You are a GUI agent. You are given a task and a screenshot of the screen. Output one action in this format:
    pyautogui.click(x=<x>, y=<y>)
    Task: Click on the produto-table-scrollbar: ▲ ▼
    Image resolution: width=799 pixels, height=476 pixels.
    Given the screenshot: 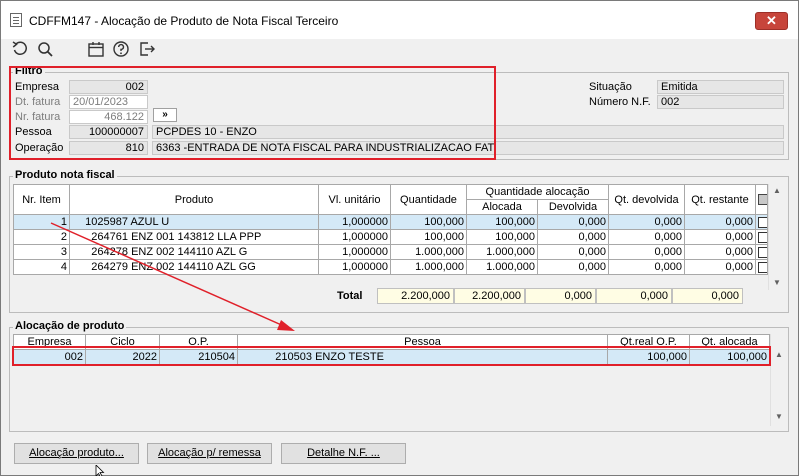 What is the action you would take?
    pyautogui.click(x=776, y=237)
    